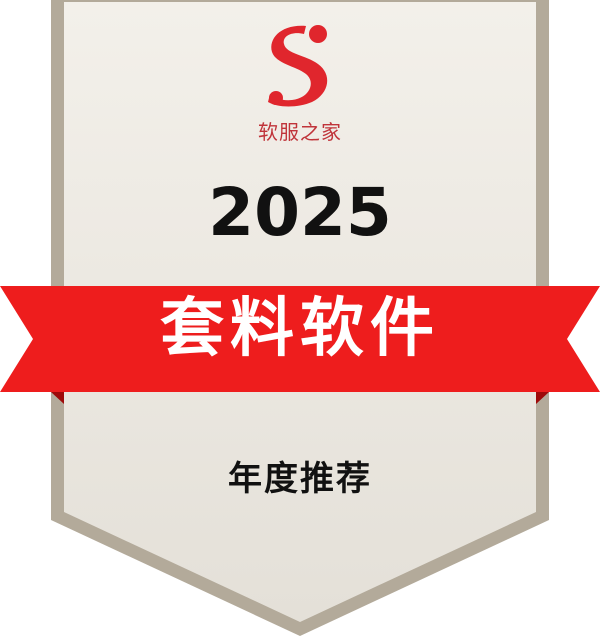 The width and height of the screenshot is (600, 638). What do you see at coordinates (300, 329) in the screenshot?
I see `ribbon-label: 套料软件` at bounding box center [300, 329].